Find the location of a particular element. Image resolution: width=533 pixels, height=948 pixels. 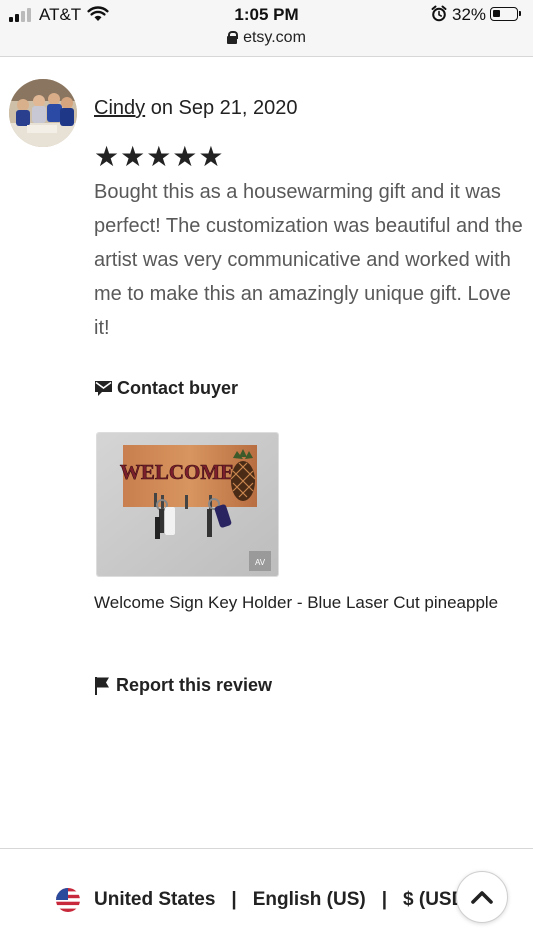

report-review-button: Report this review is located at coordinates (183, 685).